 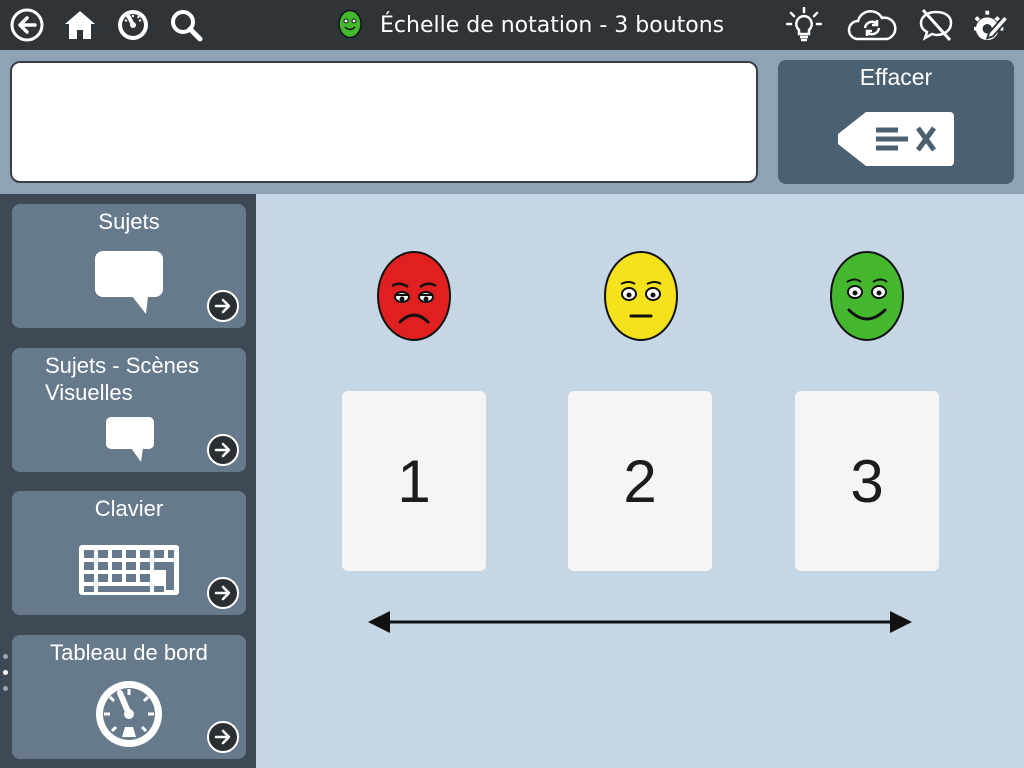 I want to click on clear-button-label: Effacer, so click(x=896, y=77).